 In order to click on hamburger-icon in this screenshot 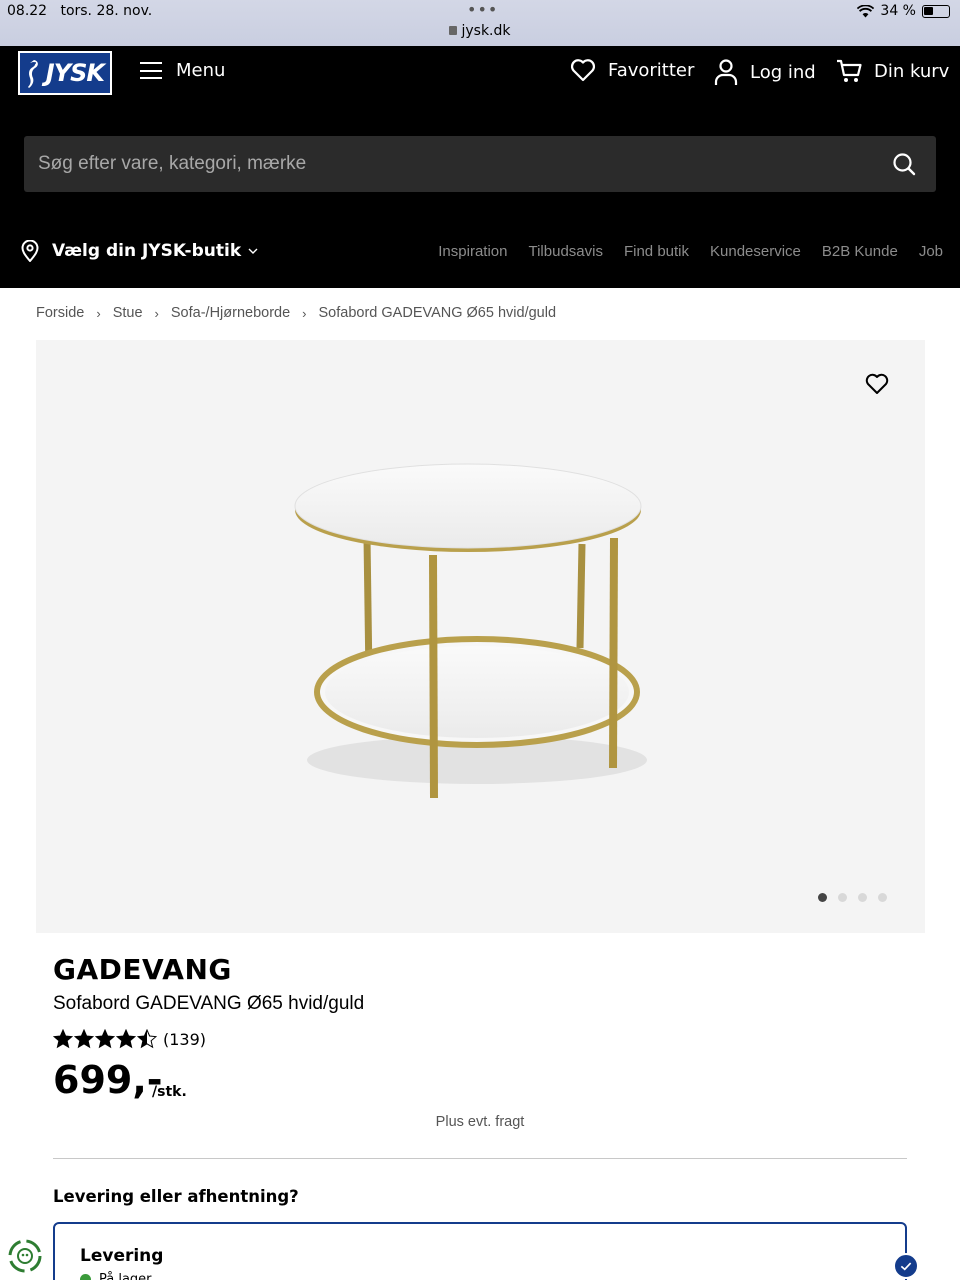, I will do `click(151, 70)`.